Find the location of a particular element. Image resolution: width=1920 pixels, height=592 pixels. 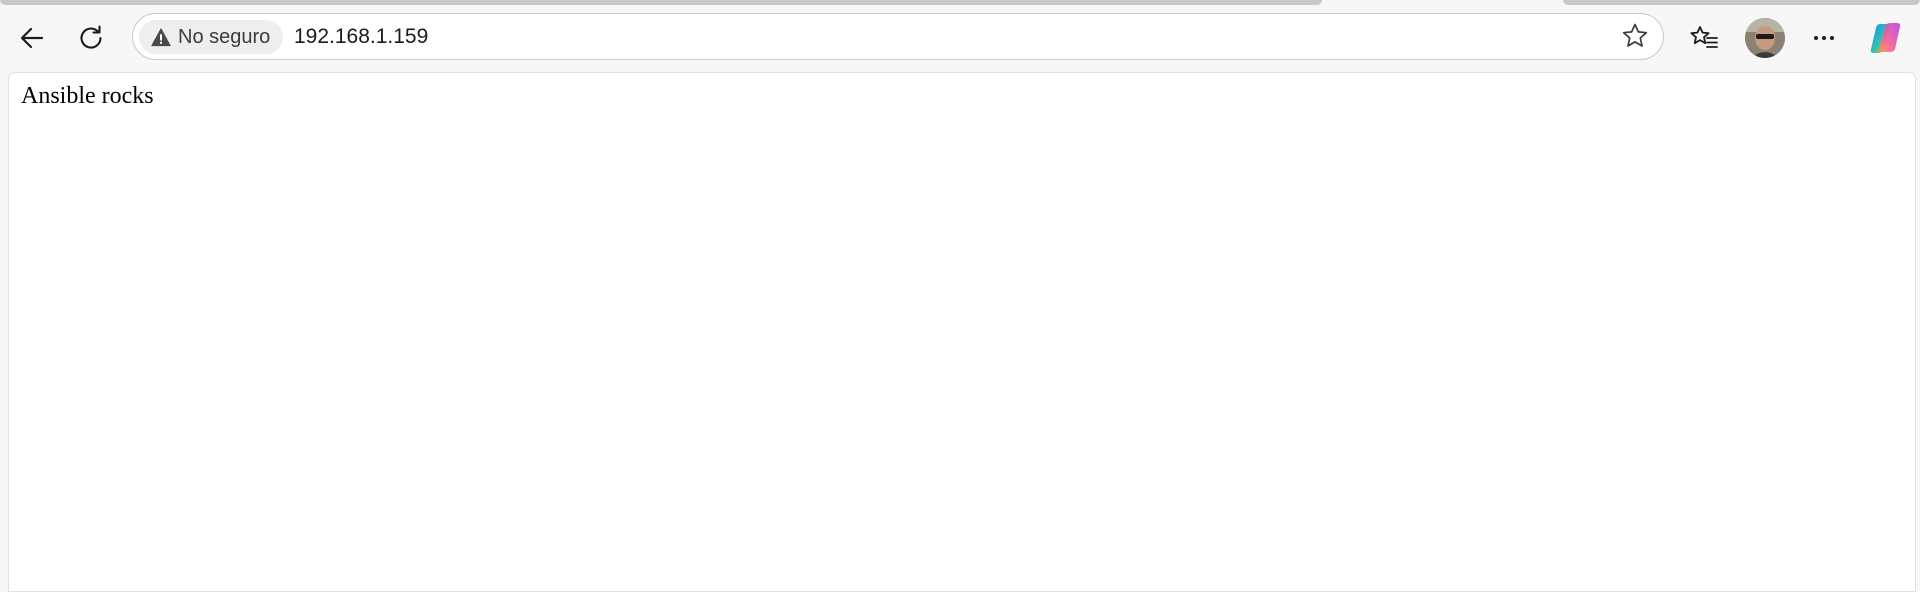

reload-button is located at coordinates (91, 38).